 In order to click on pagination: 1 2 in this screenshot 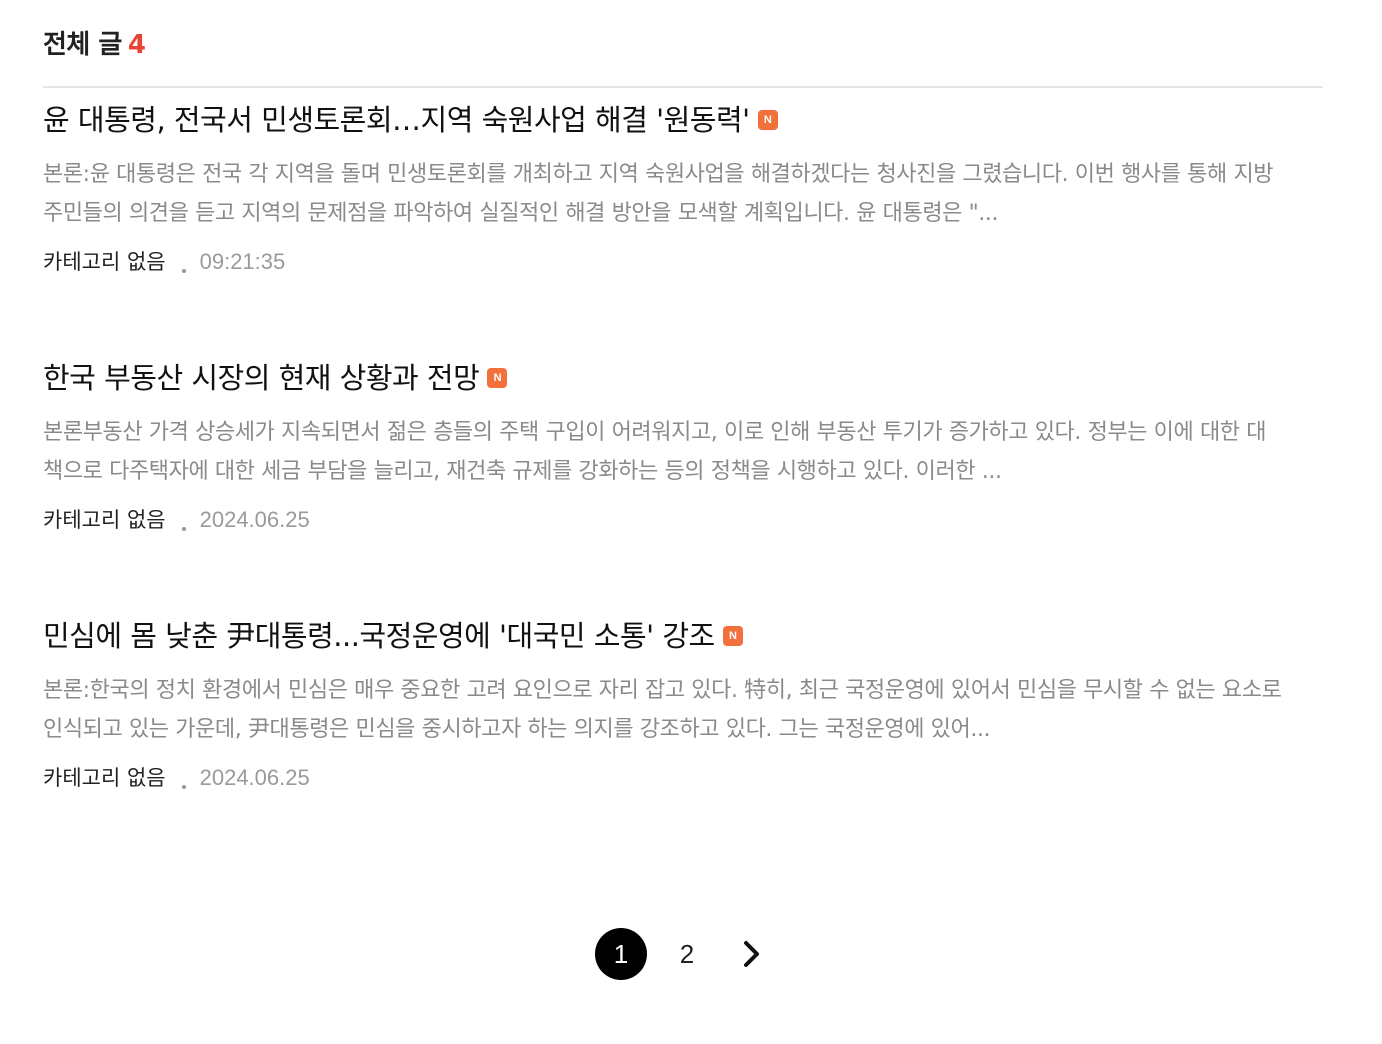, I will do `click(685, 954)`.